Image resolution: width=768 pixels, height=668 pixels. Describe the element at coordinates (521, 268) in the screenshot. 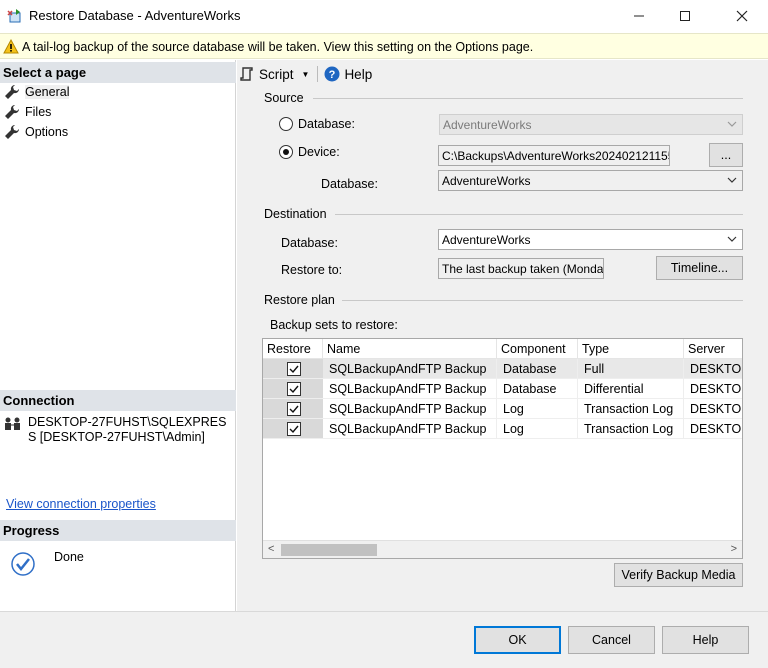

I see `restore-to-value: The last backup taken (Monday,` at that location.